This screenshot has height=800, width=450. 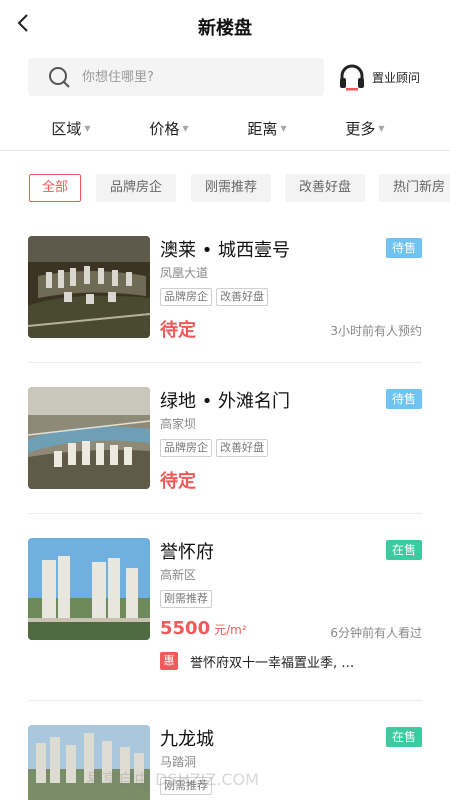 I want to click on search-row: 置业顾问, so click(x=225, y=77).